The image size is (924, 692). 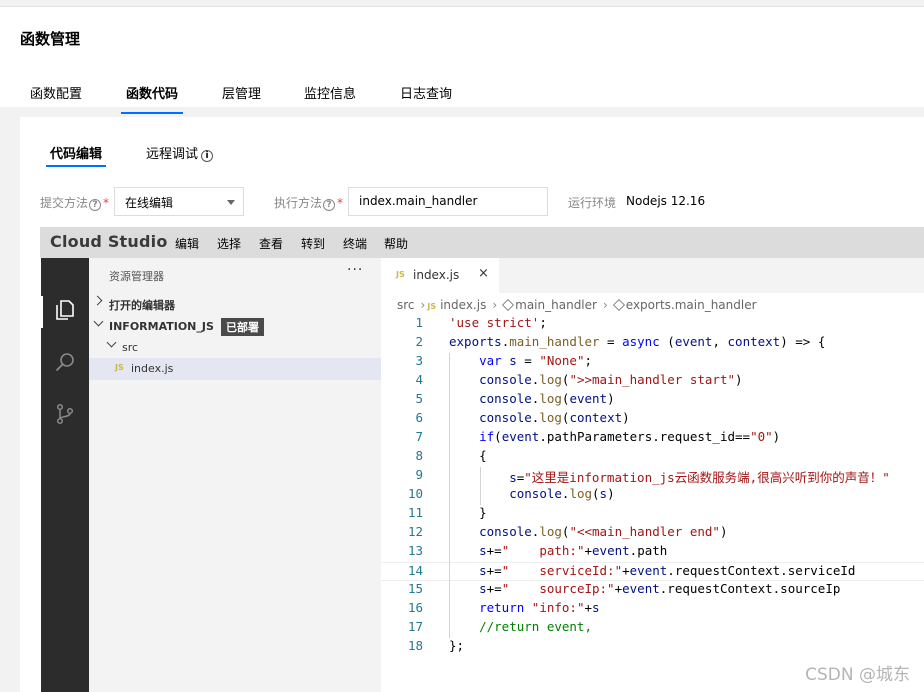 What do you see at coordinates (630, 436) in the screenshot?
I see `code-text: if(event.pathParameters.request_id=="0")` at bounding box center [630, 436].